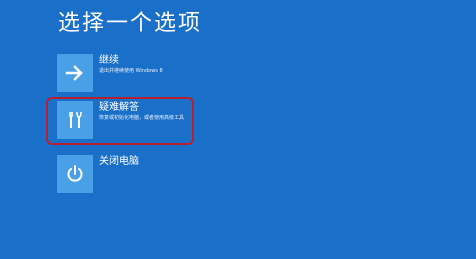 This screenshot has width=476, height=259. What do you see at coordinates (207, 75) in the screenshot?
I see `continue-option: 继续 退出并继续使用 Windows 8` at bounding box center [207, 75].